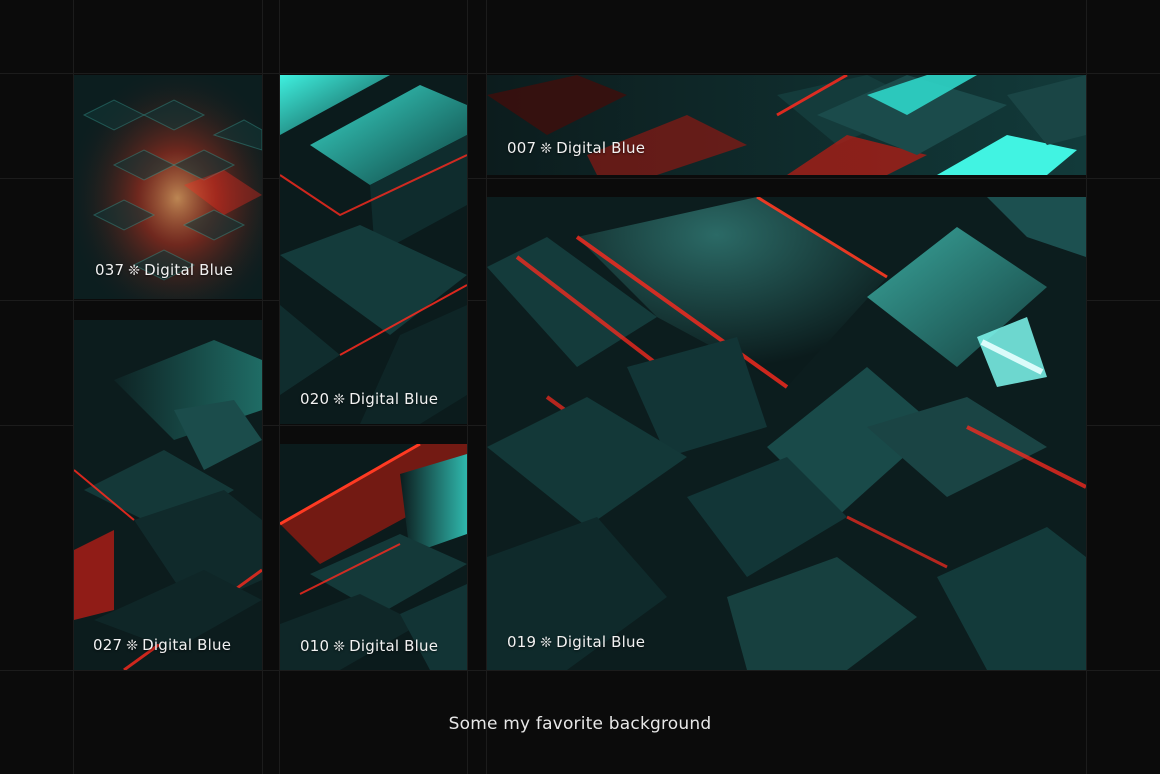 The width and height of the screenshot is (1160, 774). Describe the element at coordinates (373, 557) in the screenshot. I see `background-tile-010: 010 ❊ Digital Blue` at that location.